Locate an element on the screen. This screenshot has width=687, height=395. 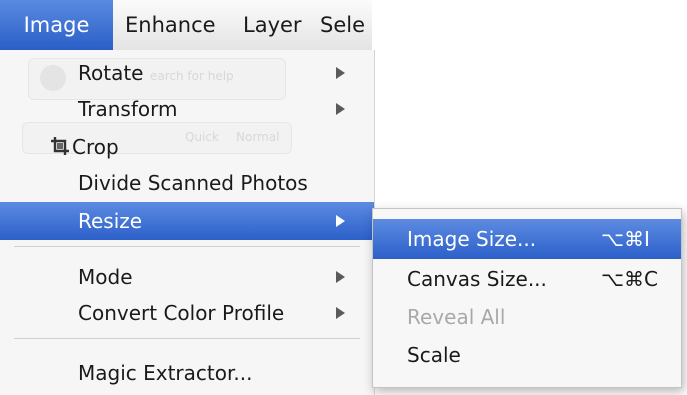
menu-item-label: Transform is located at coordinates (128, 109).